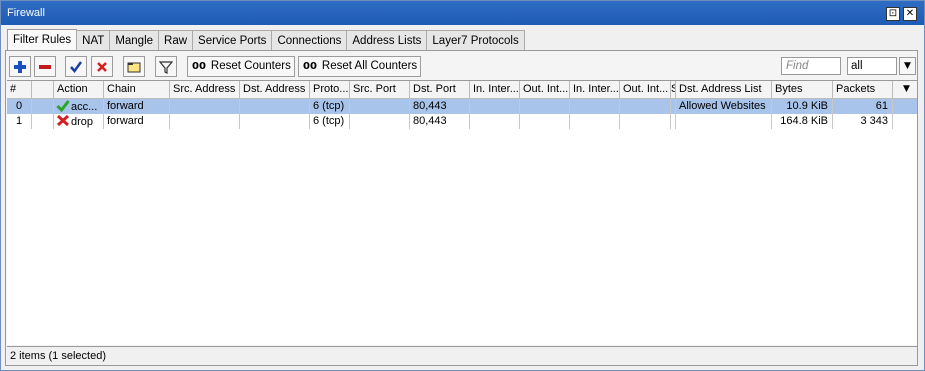  I want to click on title-bar: Firewall, so click(462, 13).